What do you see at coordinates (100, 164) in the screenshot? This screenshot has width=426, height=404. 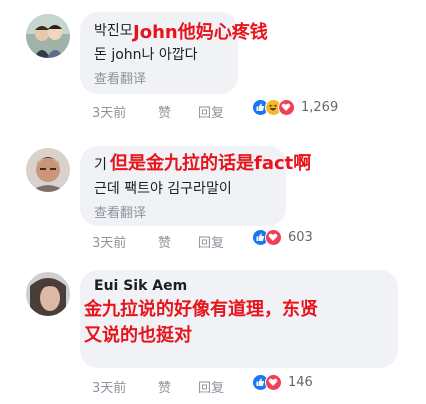 I see `comment-author: 기` at bounding box center [100, 164].